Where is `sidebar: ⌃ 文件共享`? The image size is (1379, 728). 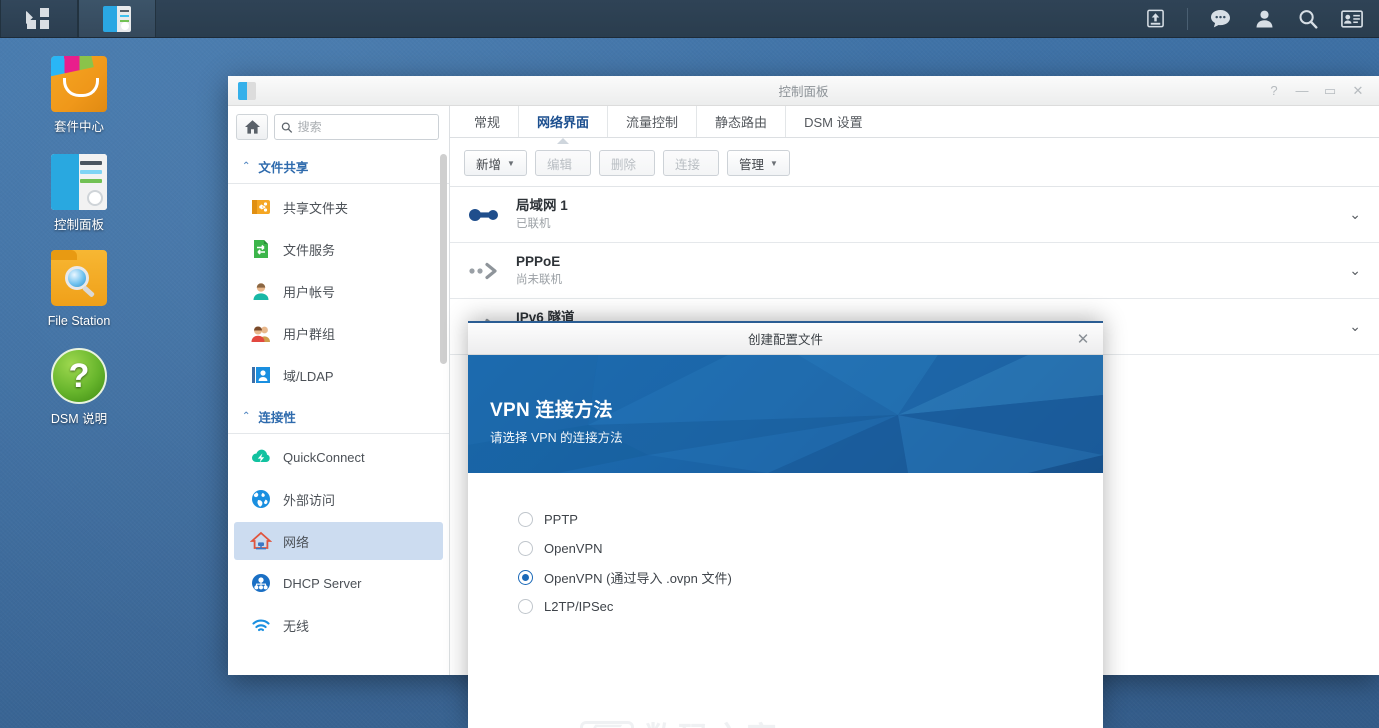 sidebar: ⌃ 文件共享 is located at coordinates (339, 390).